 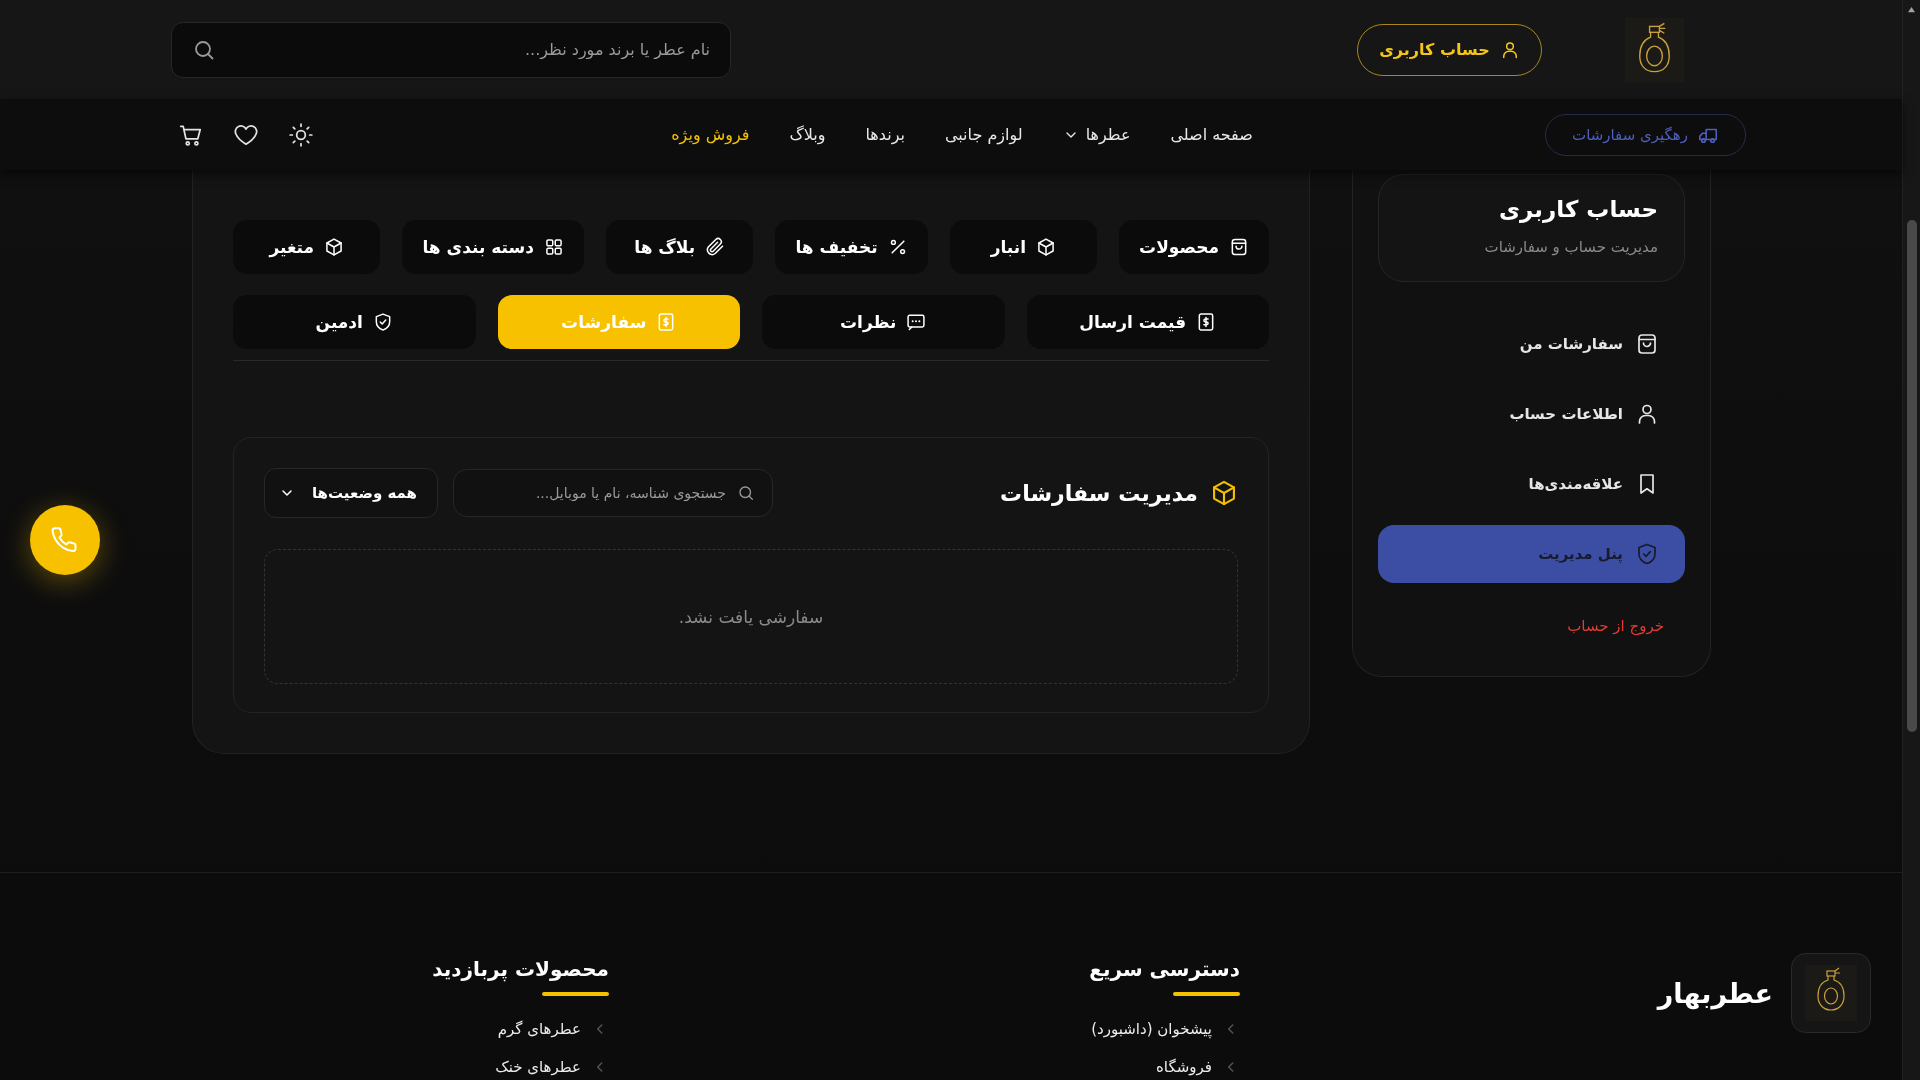 What do you see at coordinates (1531, 344) in the screenshot?
I see `sidebar-item: سفارشات من` at bounding box center [1531, 344].